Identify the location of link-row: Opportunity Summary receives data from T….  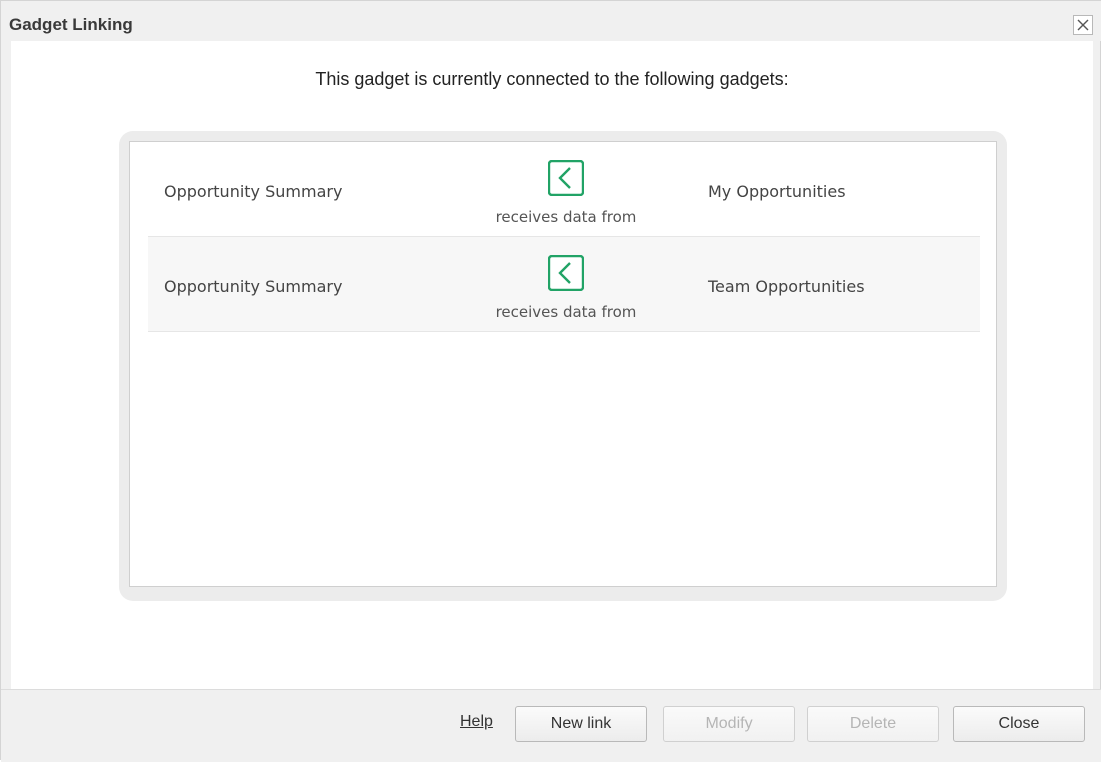
(564, 284).